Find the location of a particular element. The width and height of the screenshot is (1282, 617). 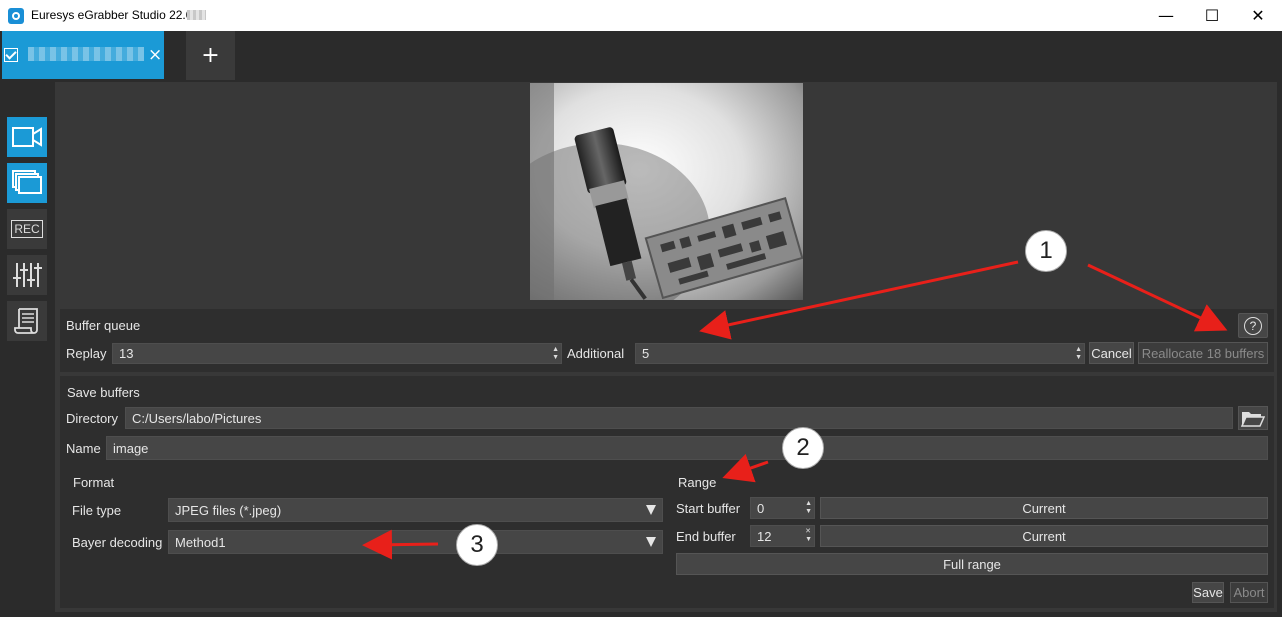

annotation-badge-1: 1 is located at coordinates (1046, 251).